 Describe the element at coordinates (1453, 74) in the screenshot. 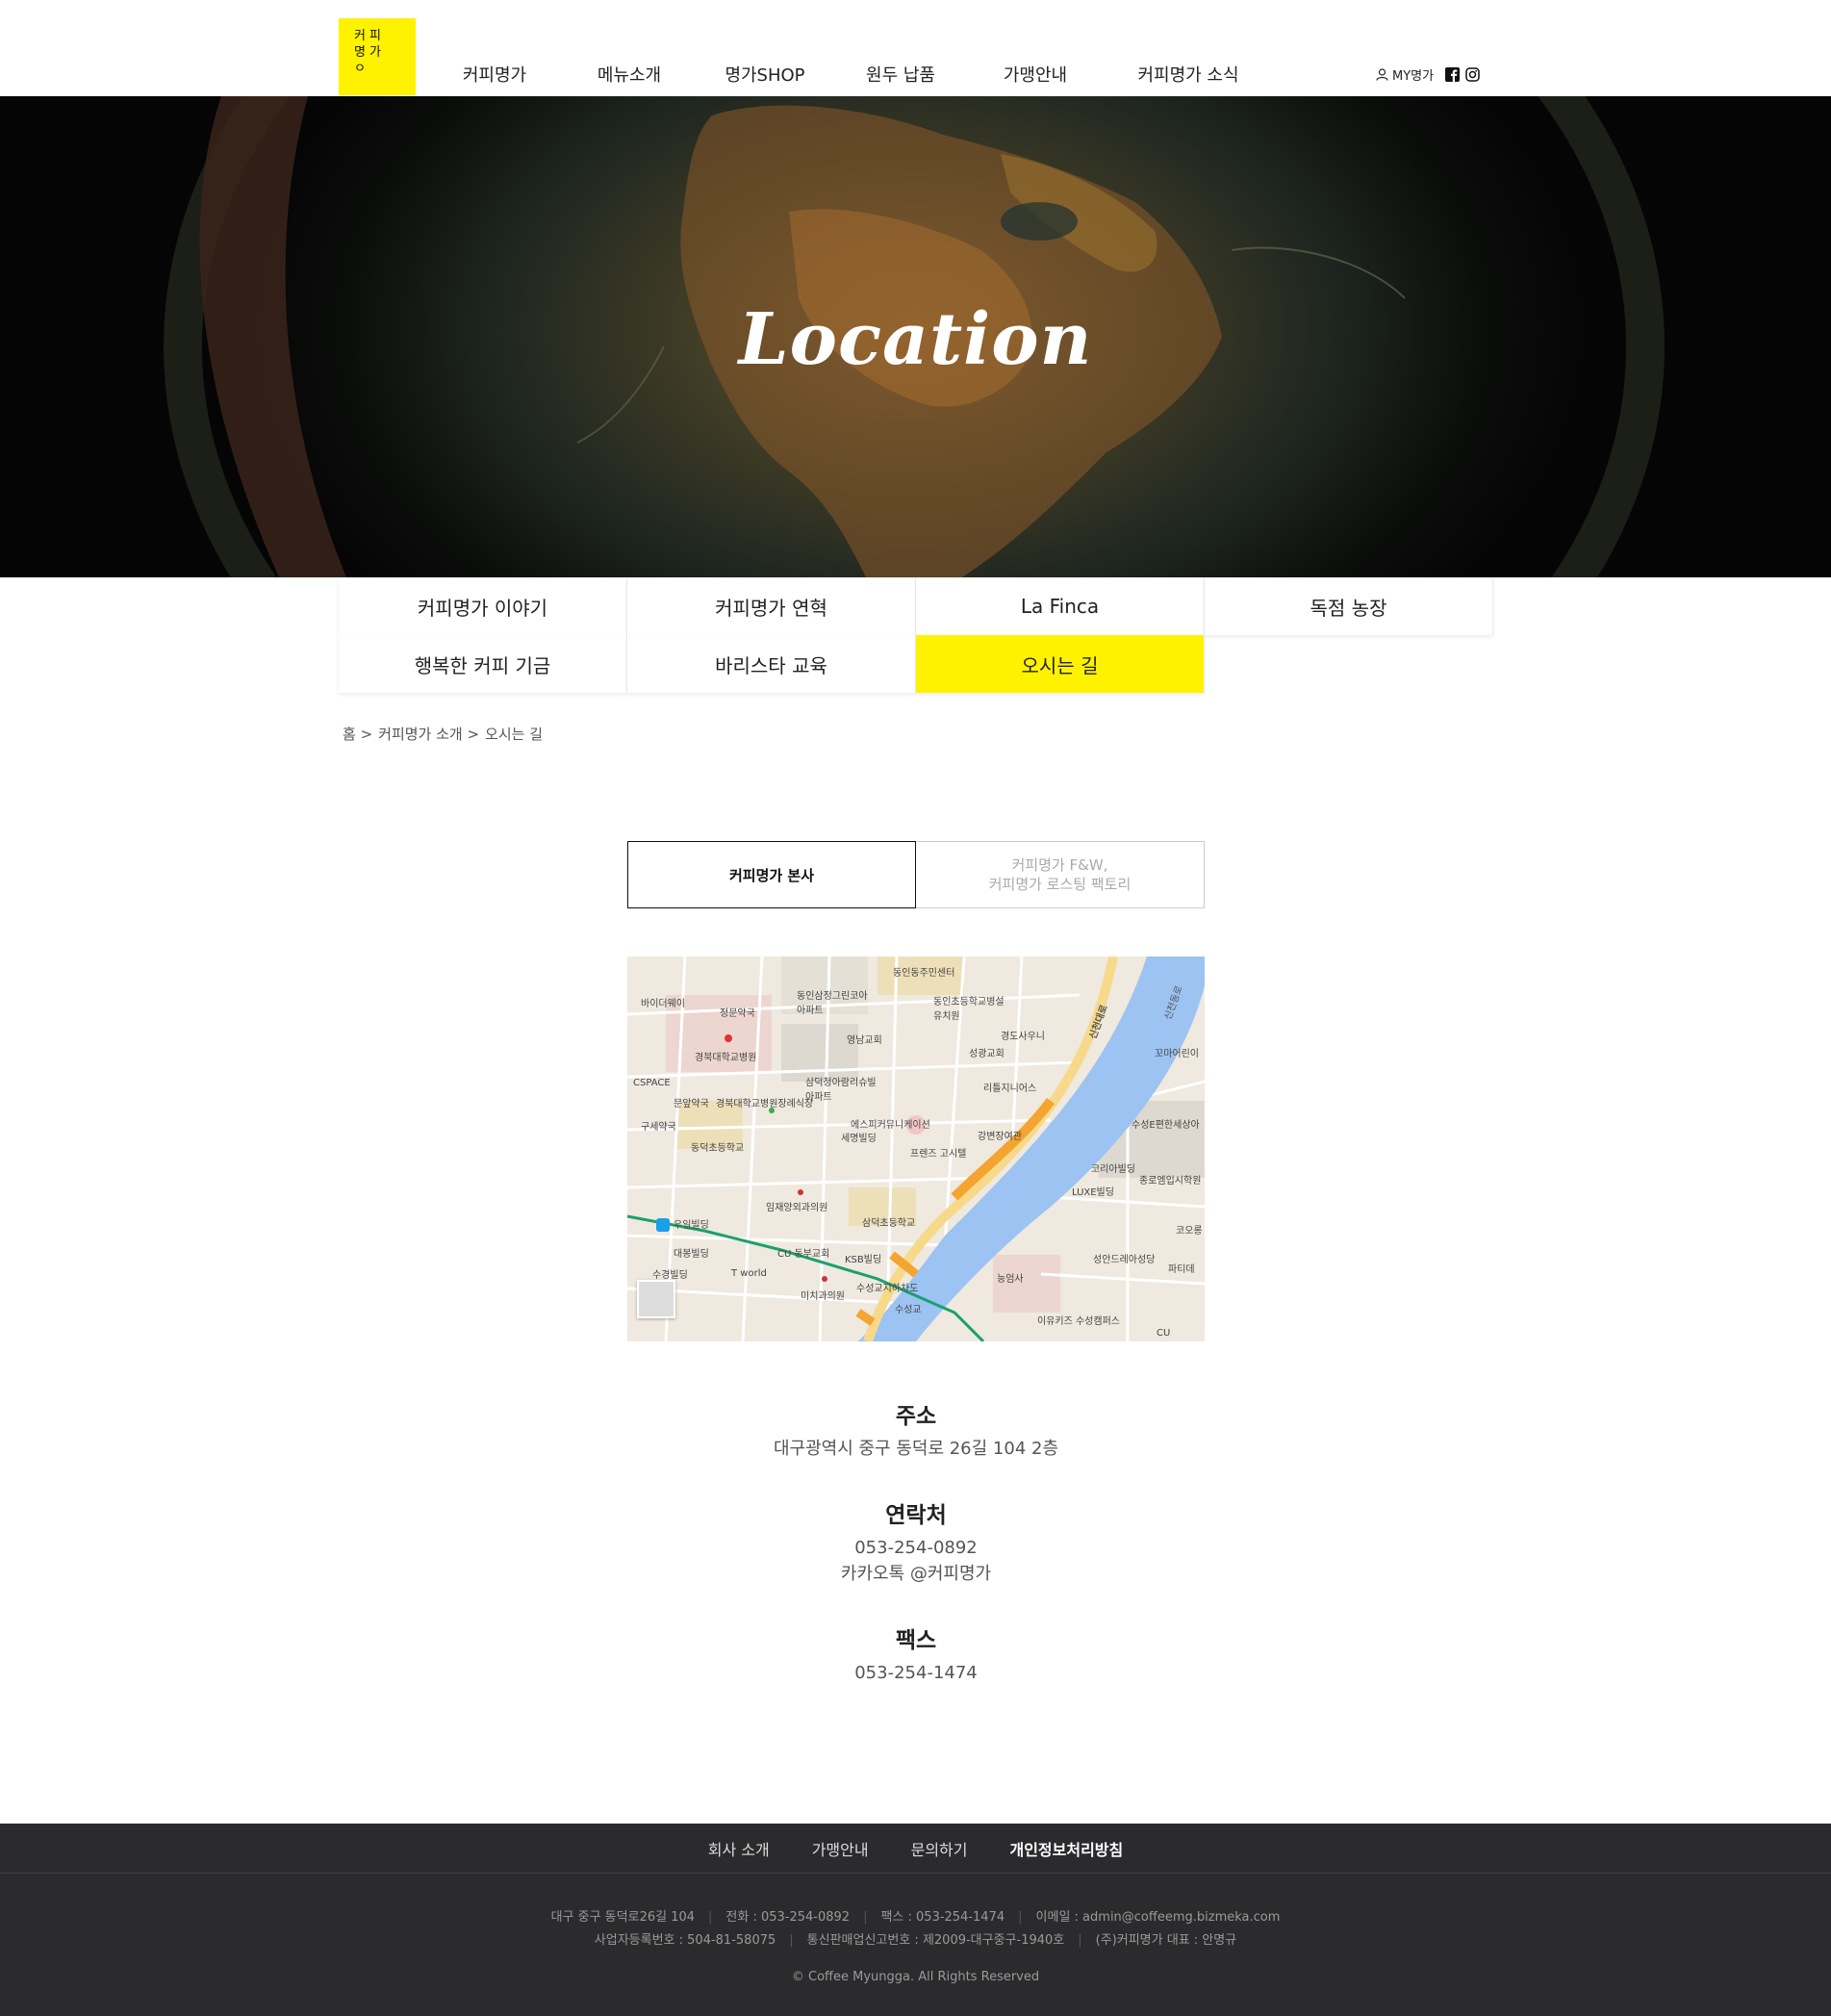

I see `facebook-icon` at that location.